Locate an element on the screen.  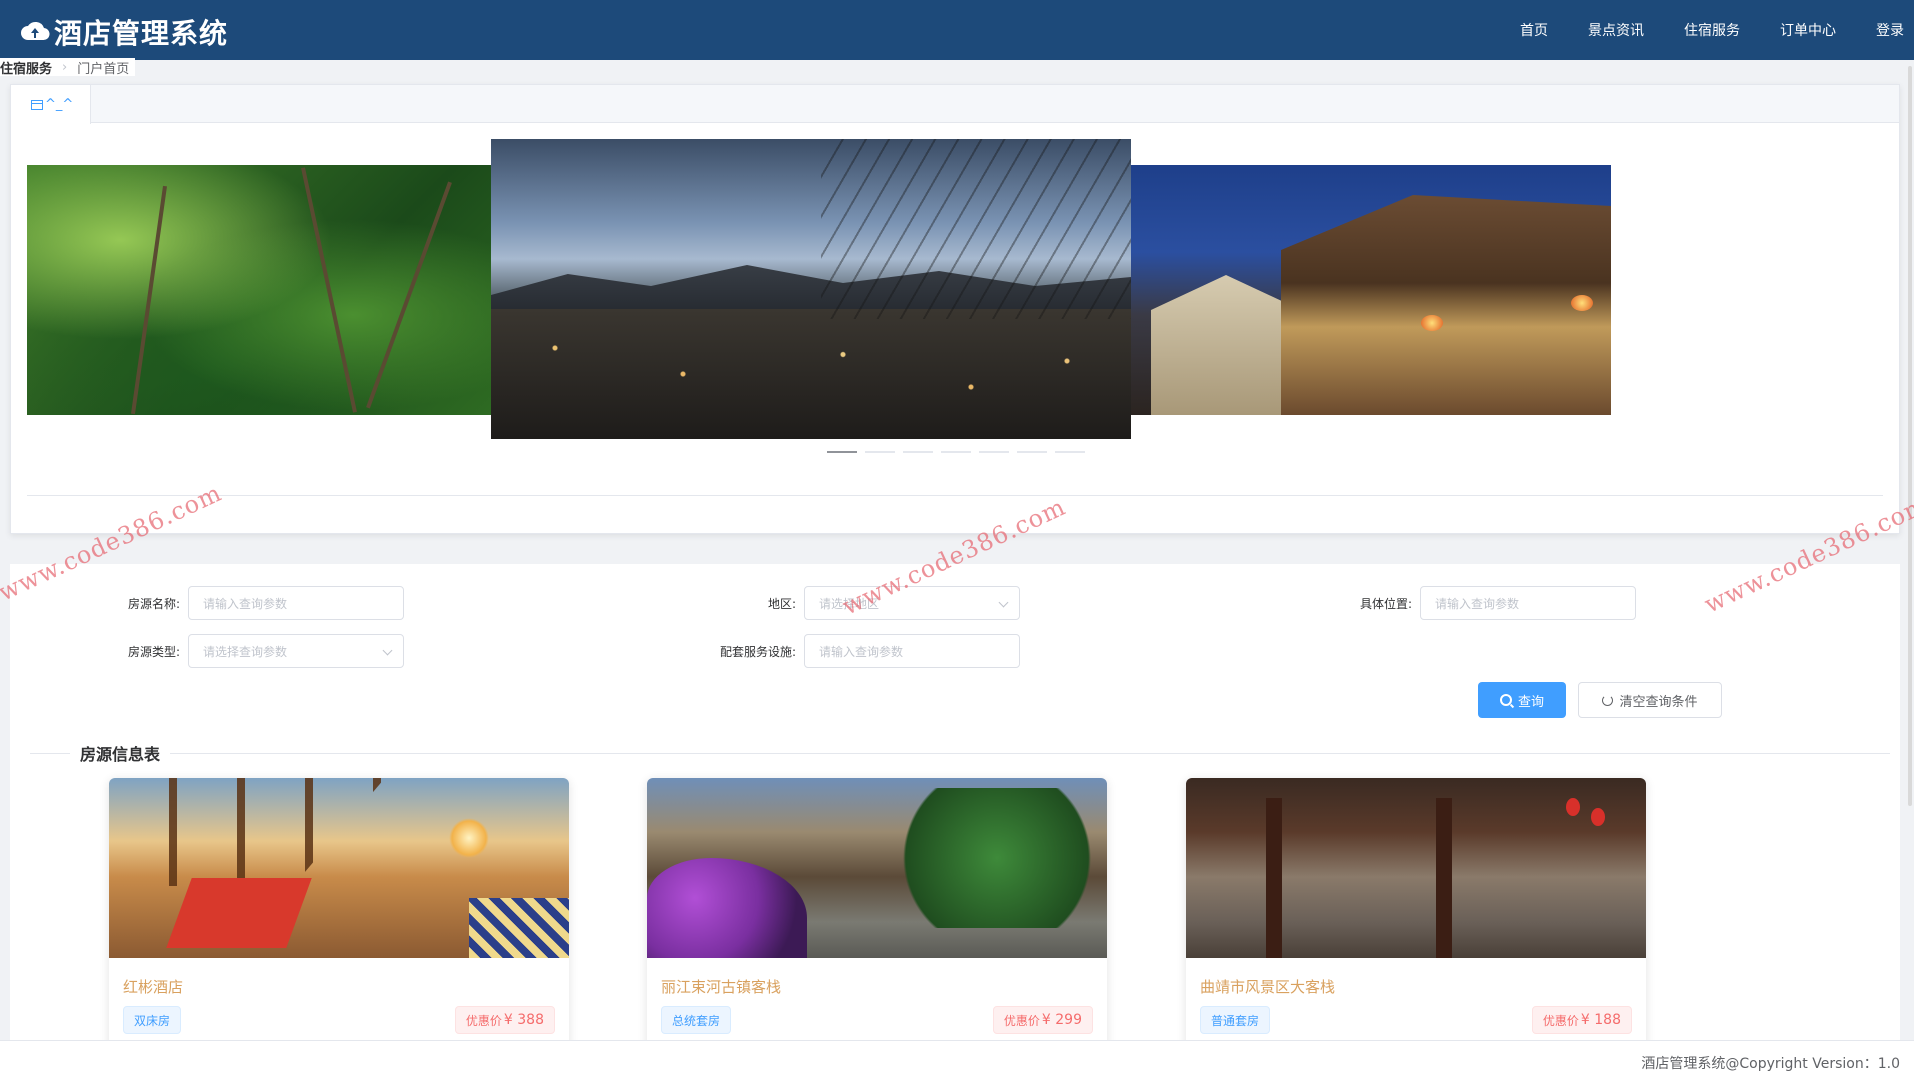
listing-name: 曲靖市风景区大客栈 is located at coordinates (1267, 986).